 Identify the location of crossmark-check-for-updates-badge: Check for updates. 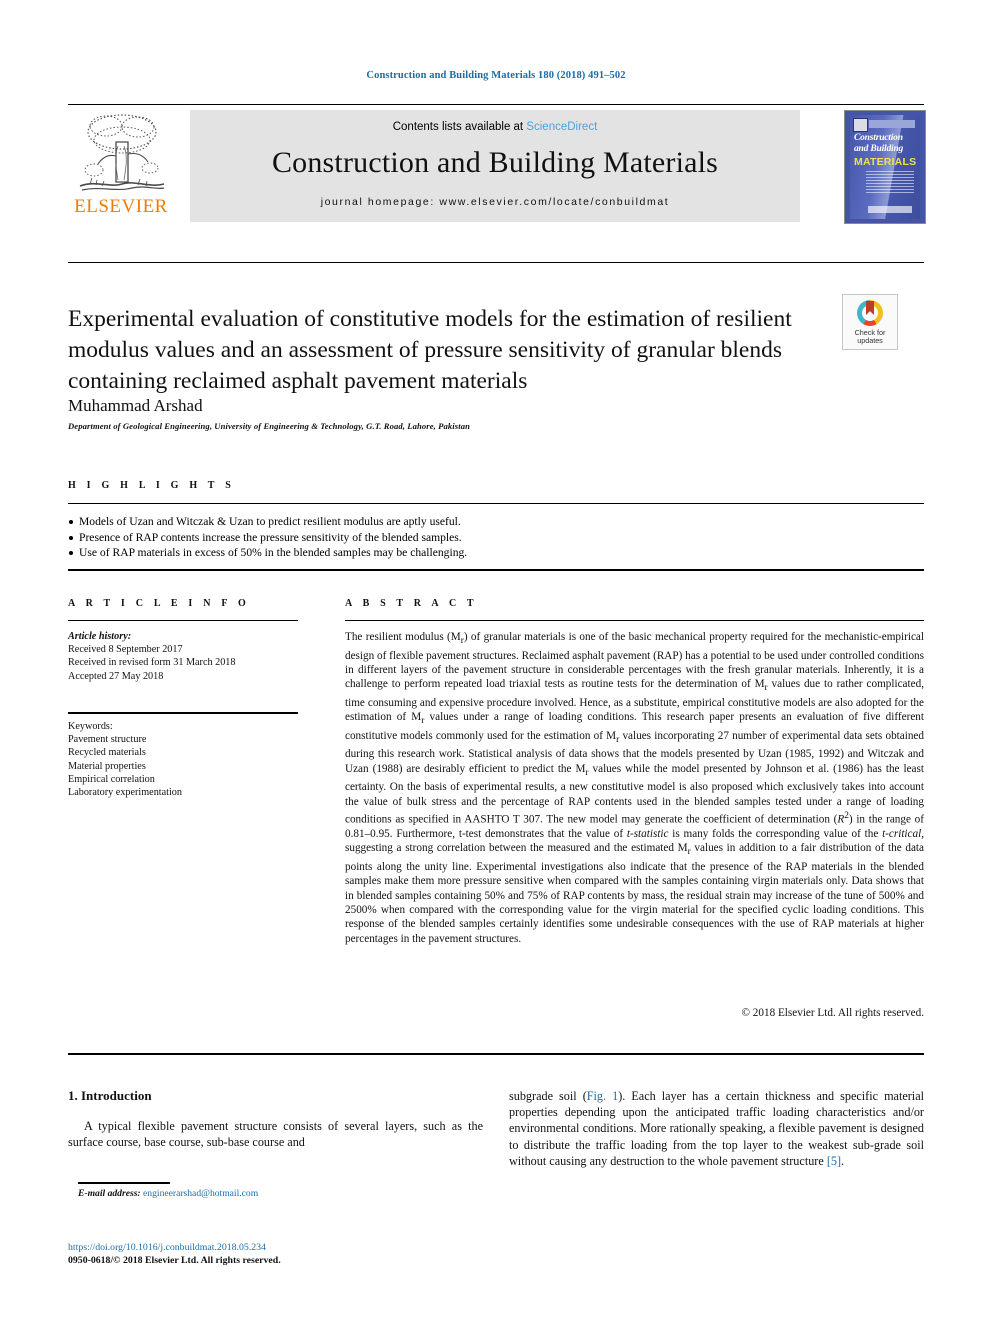
(870, 322).